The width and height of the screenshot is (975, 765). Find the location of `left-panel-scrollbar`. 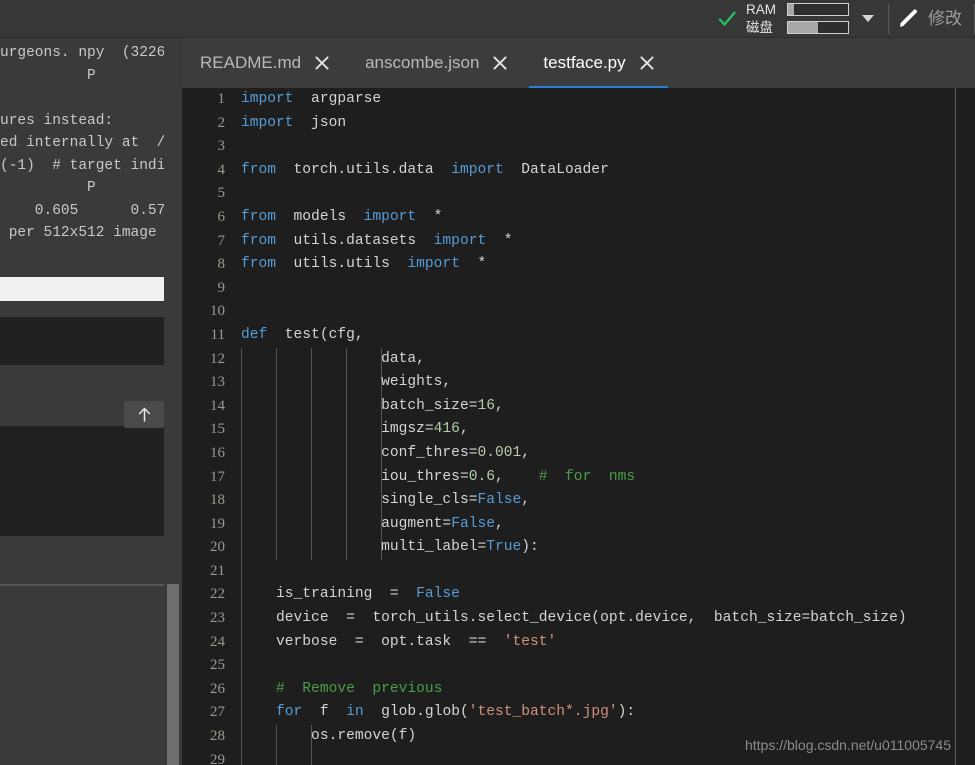

left-panel-scrollbar is located at coordinates (173, 401).